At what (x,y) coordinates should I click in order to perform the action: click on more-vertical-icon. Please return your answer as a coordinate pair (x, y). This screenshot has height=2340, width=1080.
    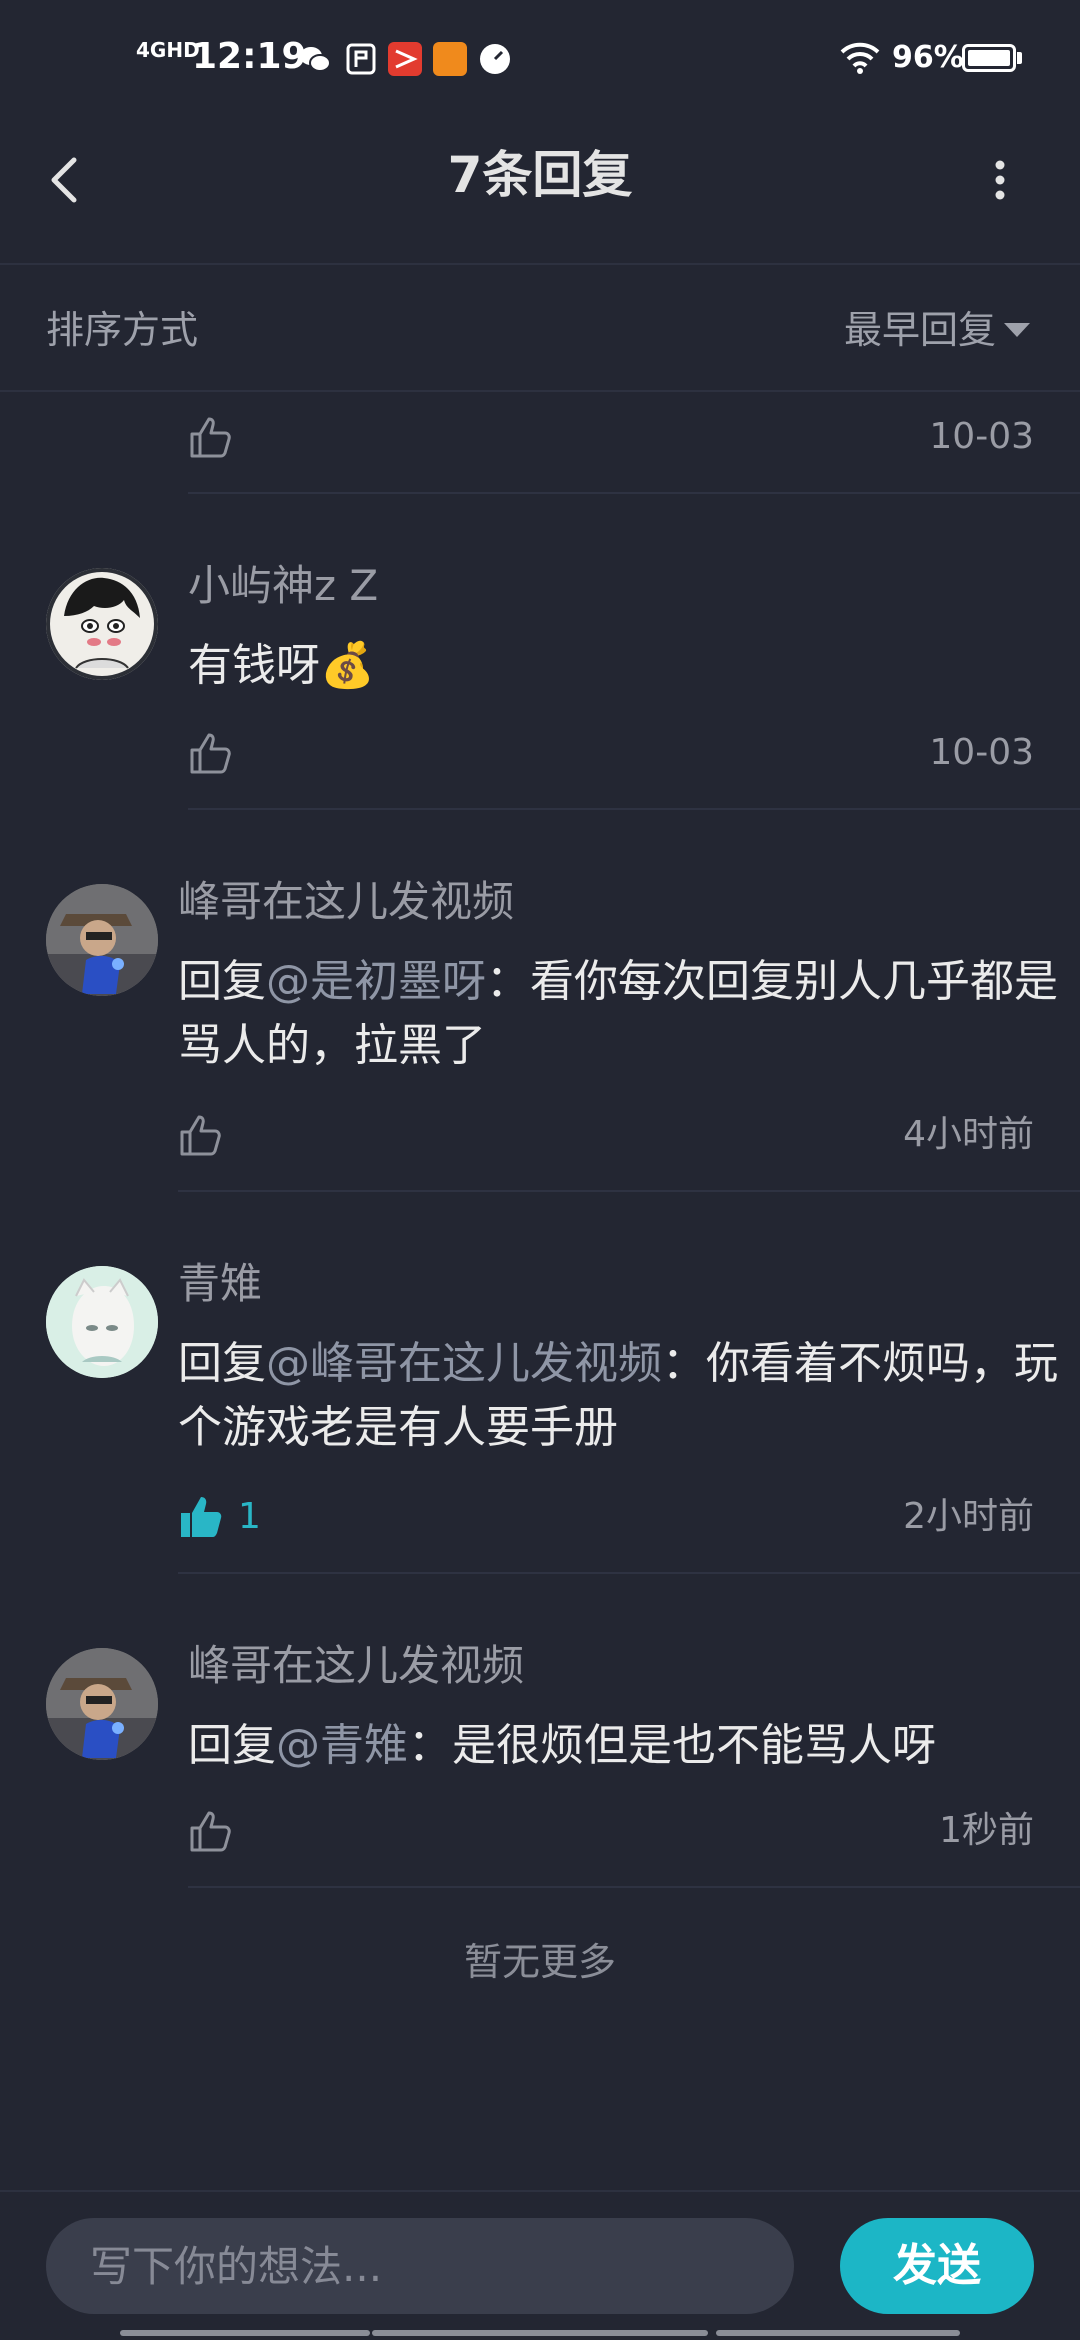
    Looking at the image, I should click on (1000, 180).